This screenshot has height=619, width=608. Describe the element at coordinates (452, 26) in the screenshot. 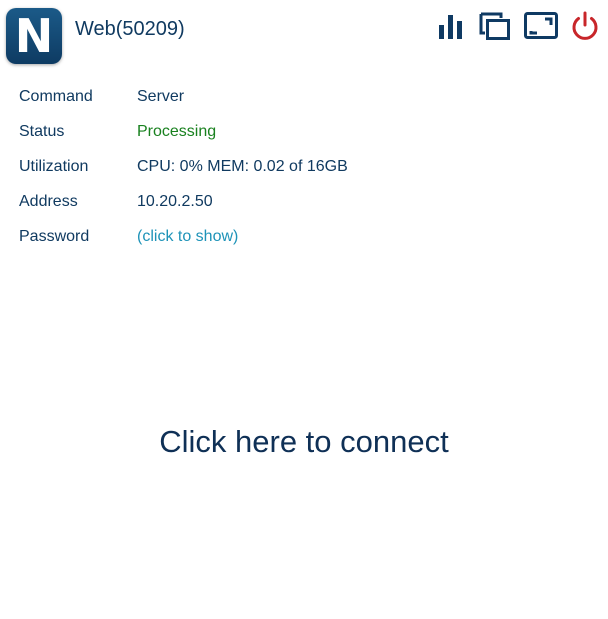

I see `stats-icon` at that location.